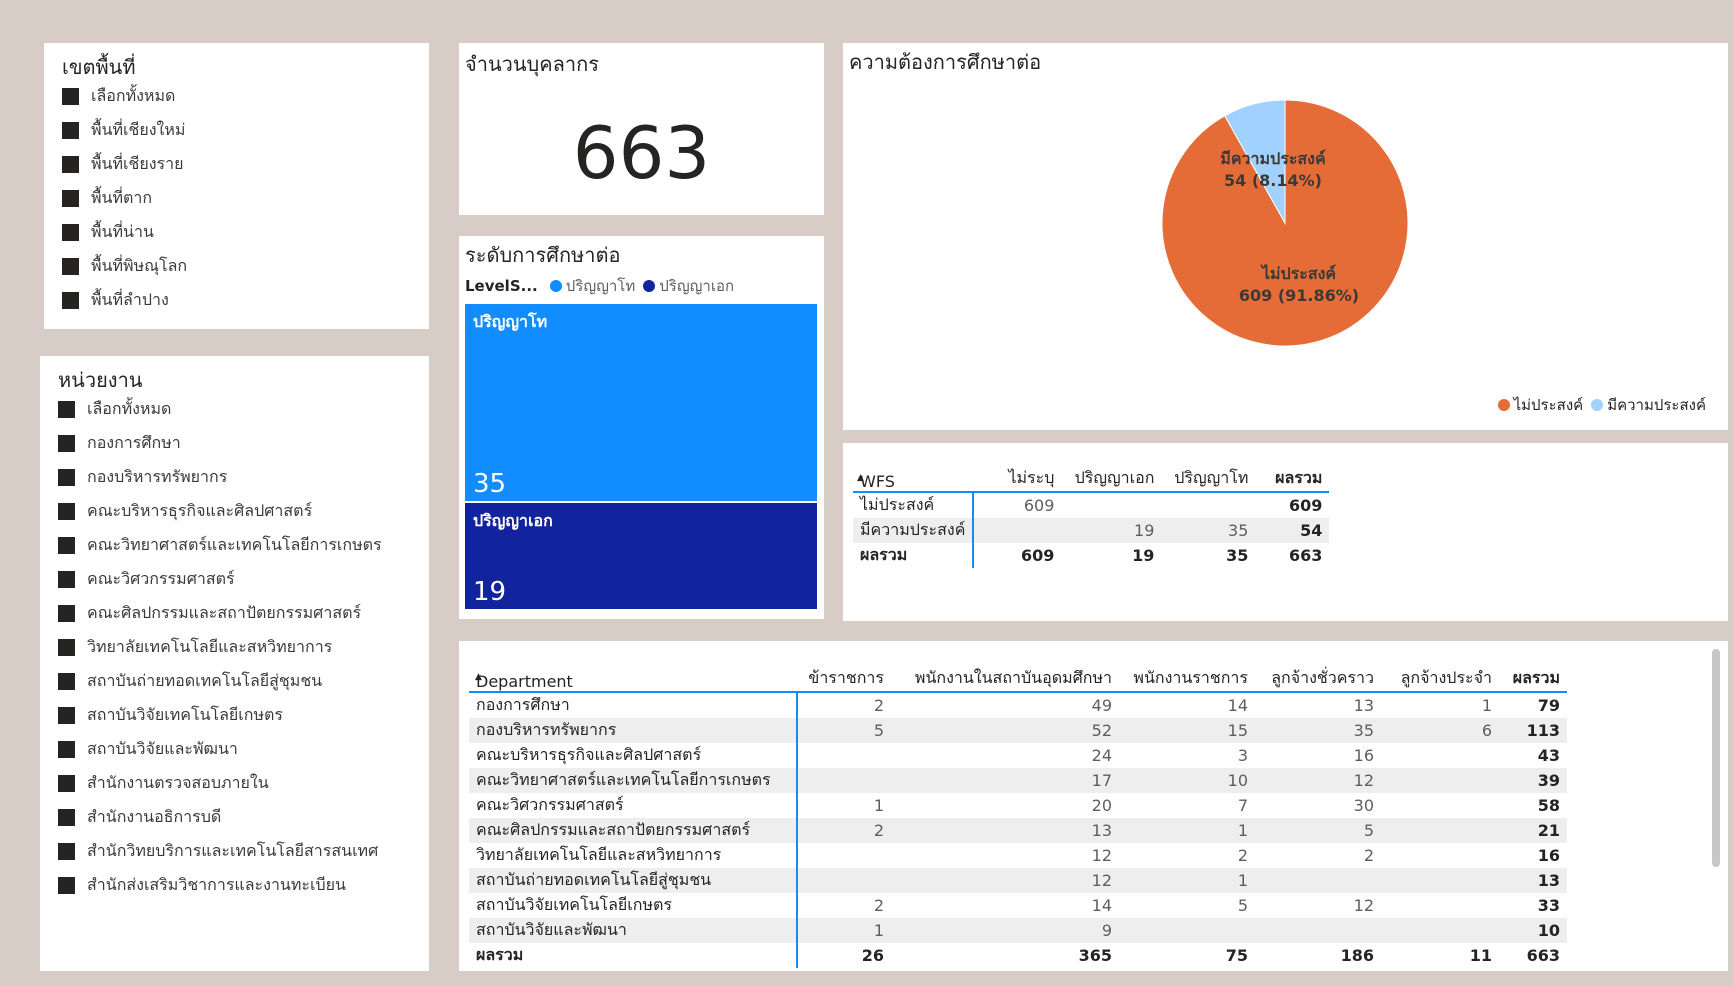  I want to click on table-row: คณะวิศวกรรมศาสตร์ 1 20 7 30 58, so click(1018, 805).